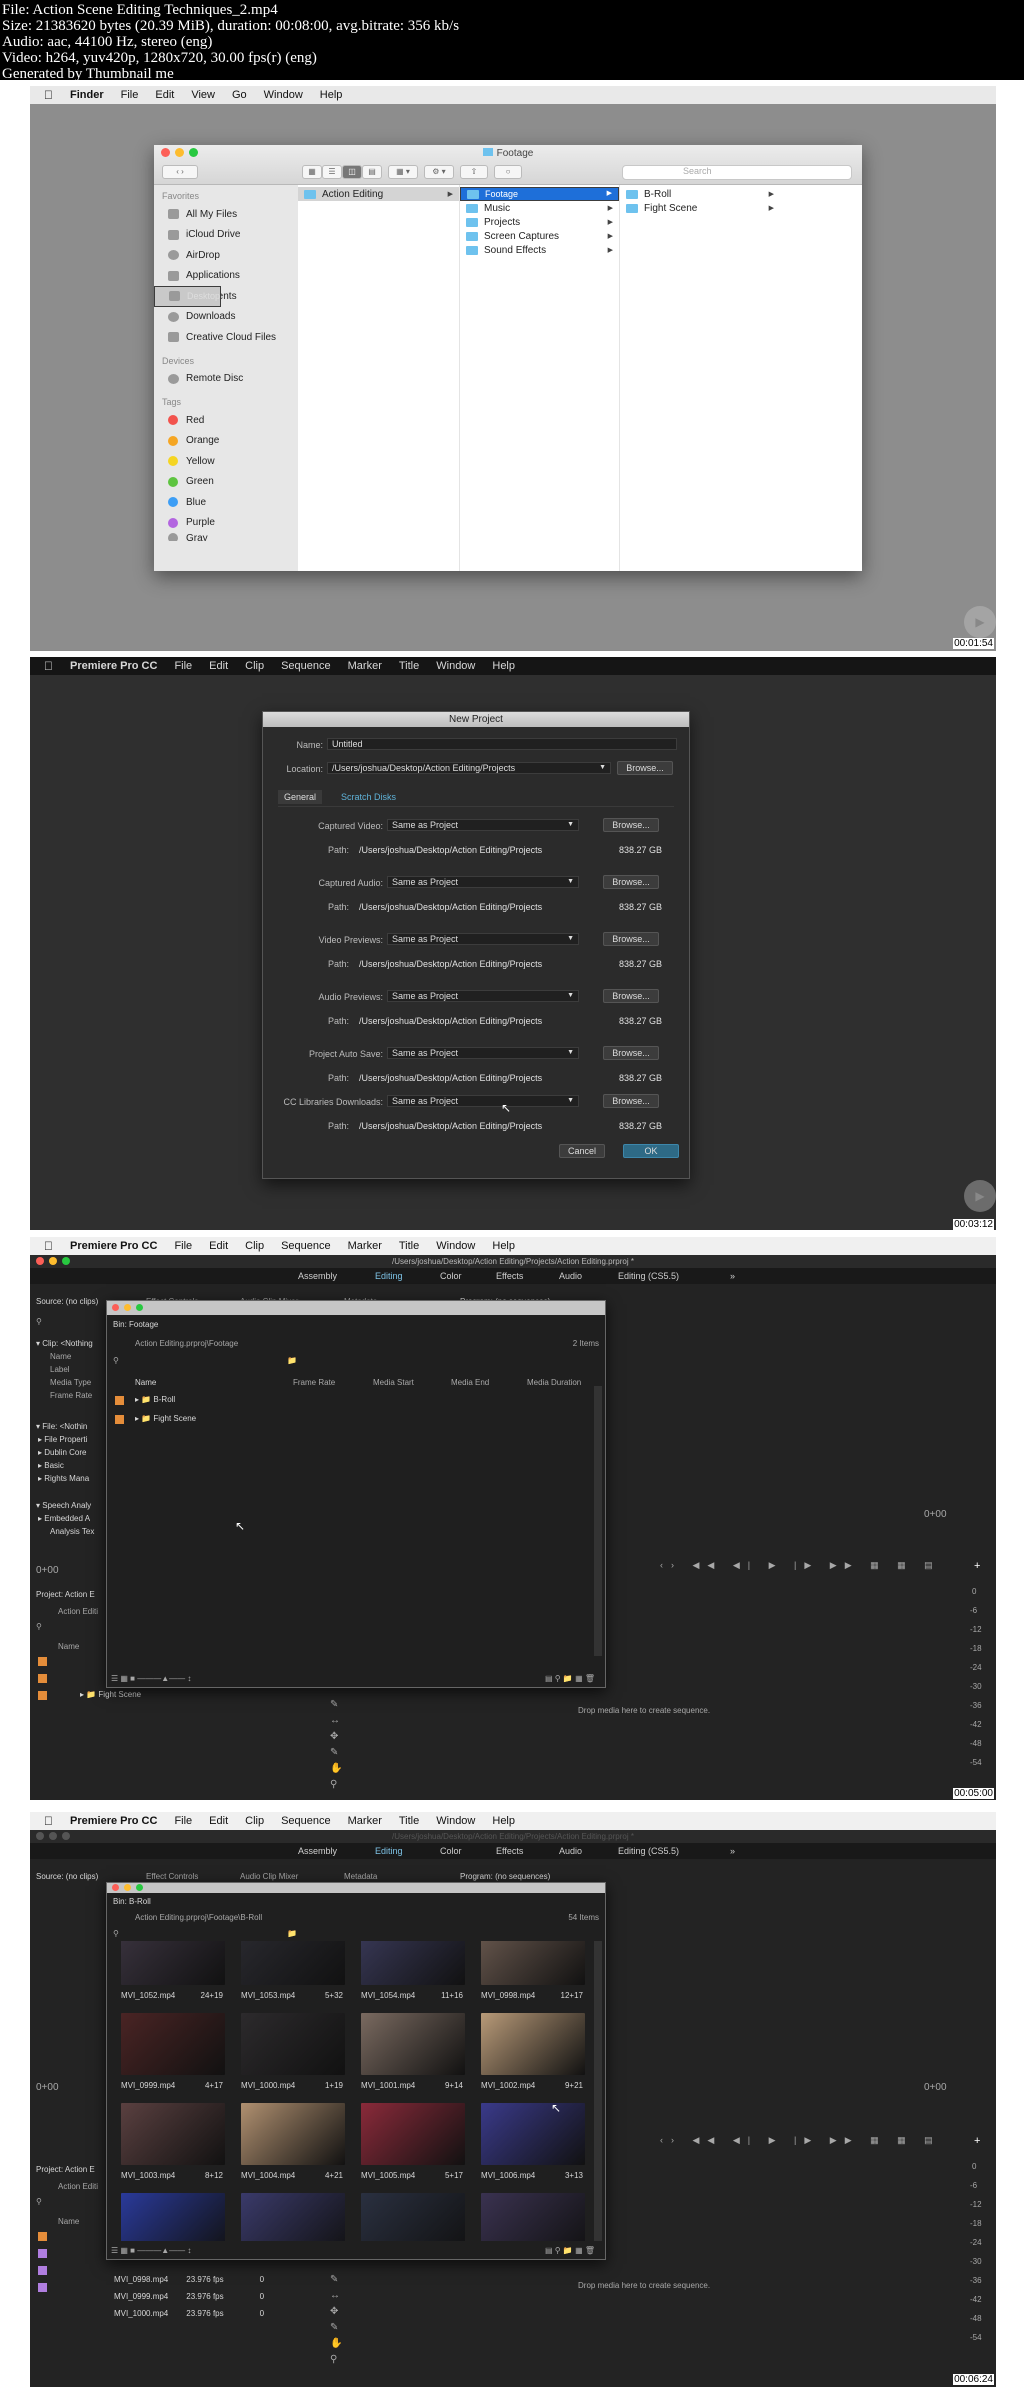  I want to click on action-gear-button: ⚙ ▾, so click(439, 172).